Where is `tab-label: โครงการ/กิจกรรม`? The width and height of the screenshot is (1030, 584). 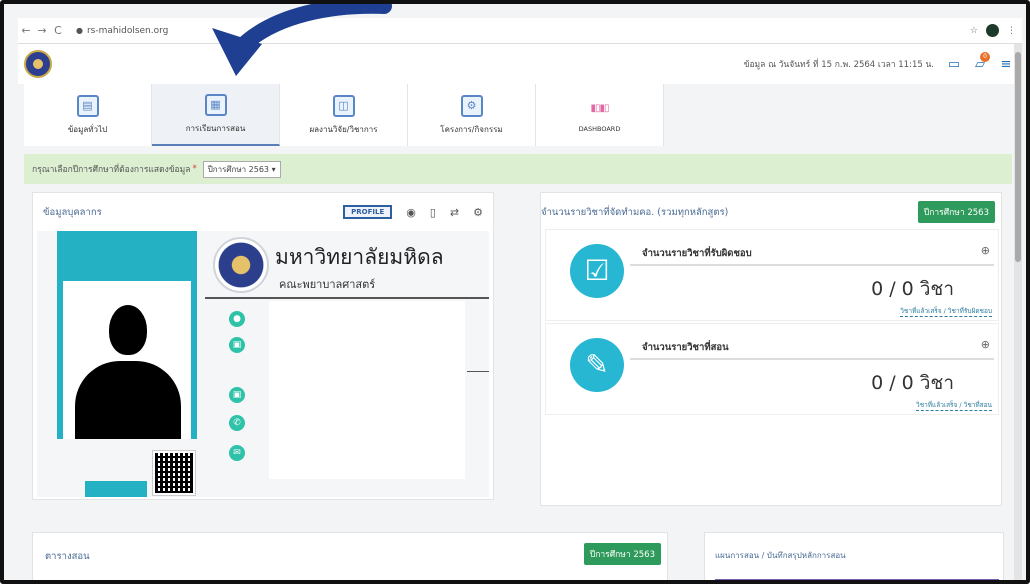
tab-label: โครงการ/กิจกรรม is located at coordinates (471, 129).